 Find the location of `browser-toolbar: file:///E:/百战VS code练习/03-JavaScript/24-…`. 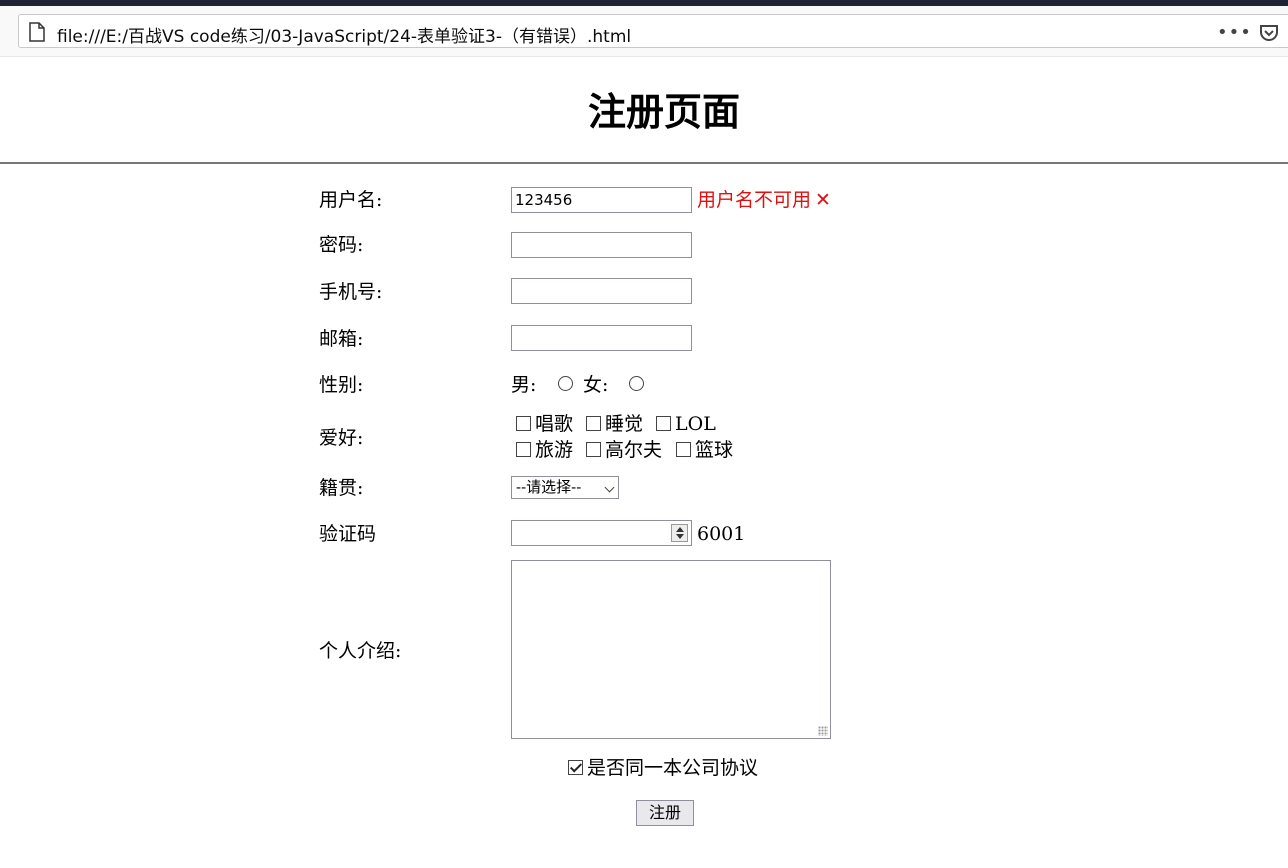

browser-toolbar: file:///E:/百战VS code练习/03-JavaScript/24-… is located at coordinates (644, 31).